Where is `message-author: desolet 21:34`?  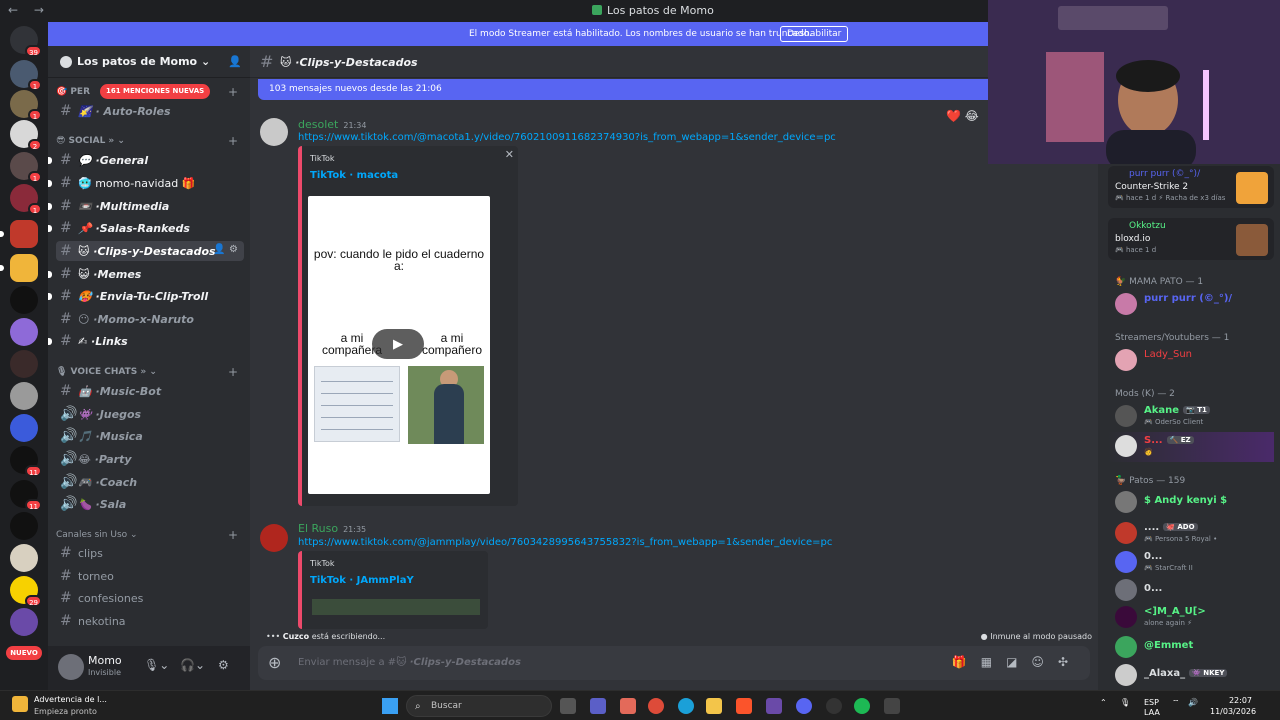 message-author: desolet 21:34 is located at coordinates (332, 124).